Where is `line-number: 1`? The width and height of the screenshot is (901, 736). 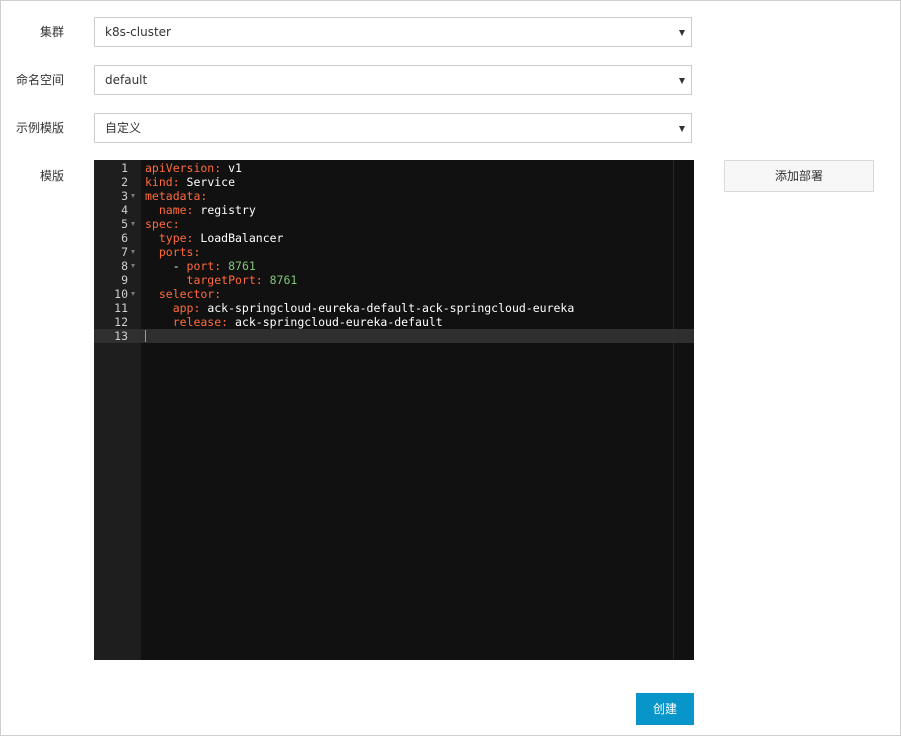 line-number: 1 is located at coordinates (124, 168).